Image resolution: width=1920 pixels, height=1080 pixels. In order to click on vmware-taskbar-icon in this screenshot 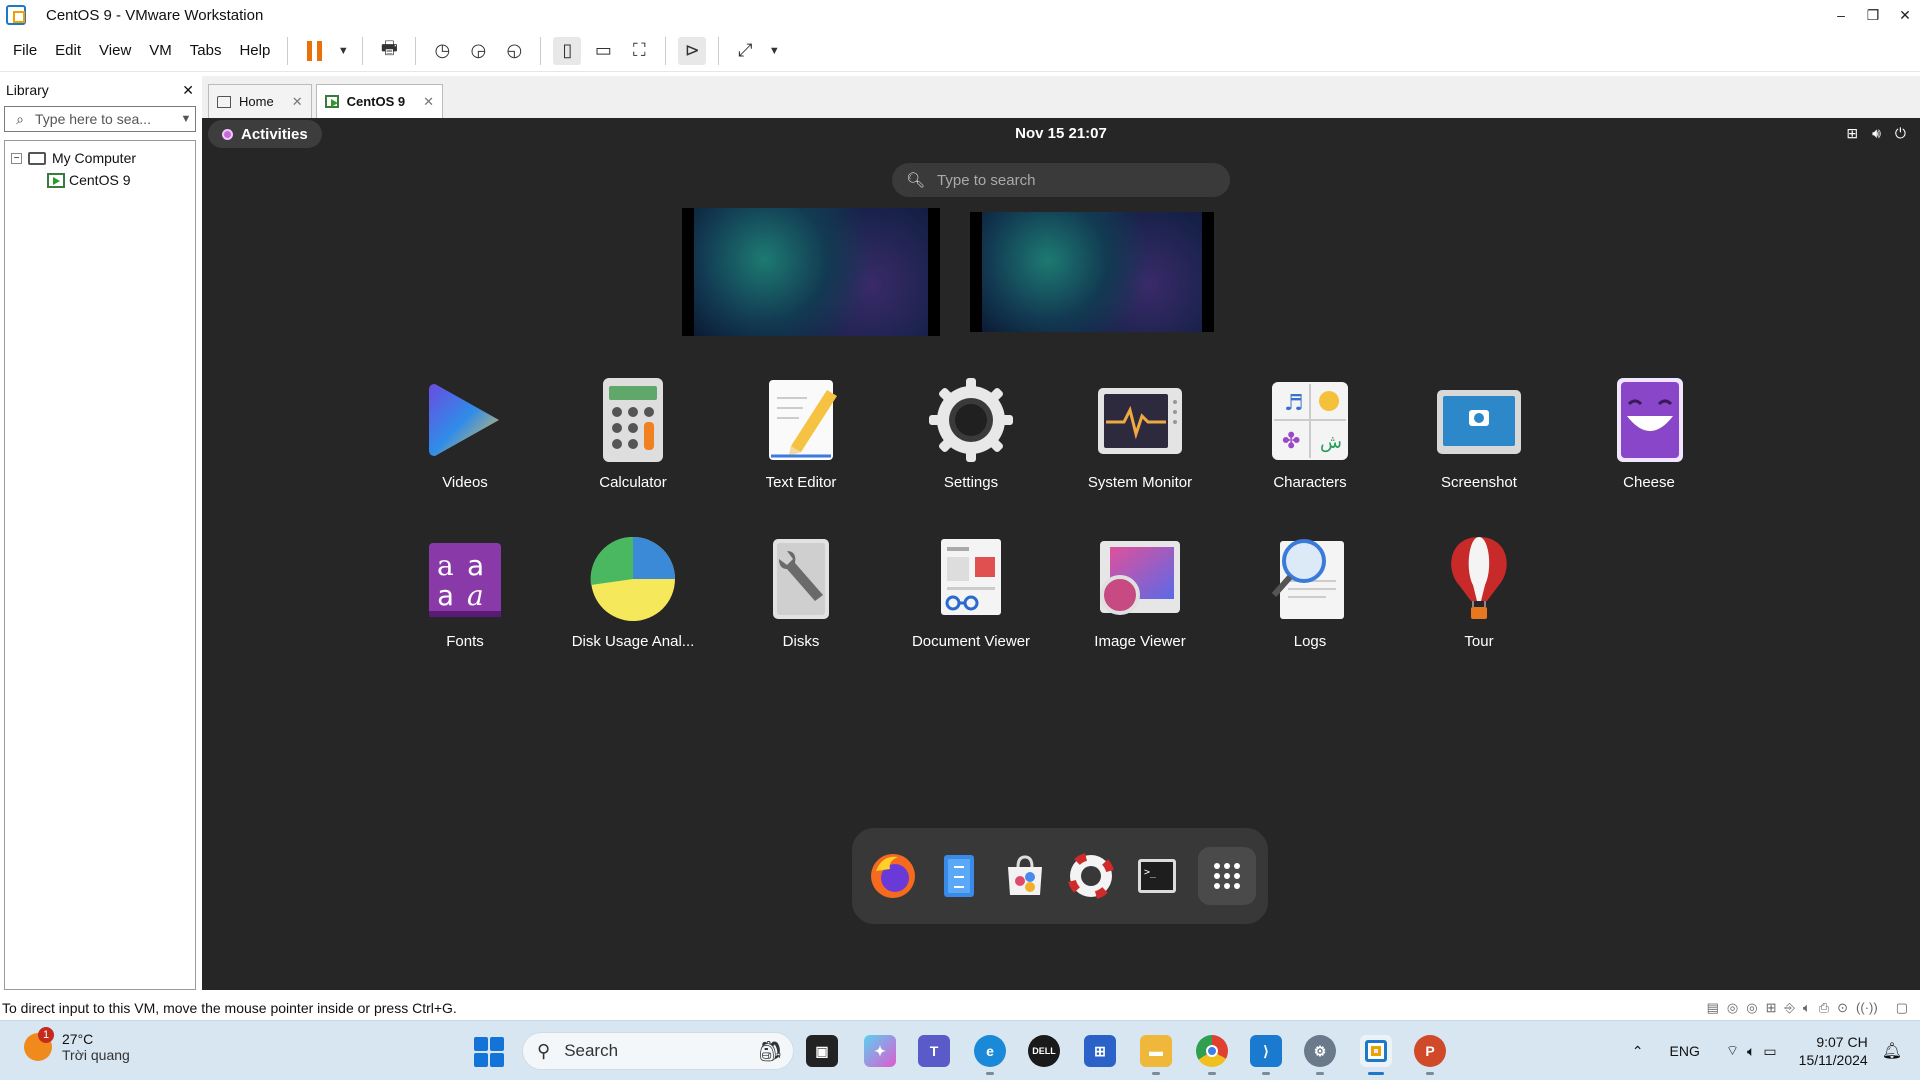, I will do `click(1376, 1055)`.